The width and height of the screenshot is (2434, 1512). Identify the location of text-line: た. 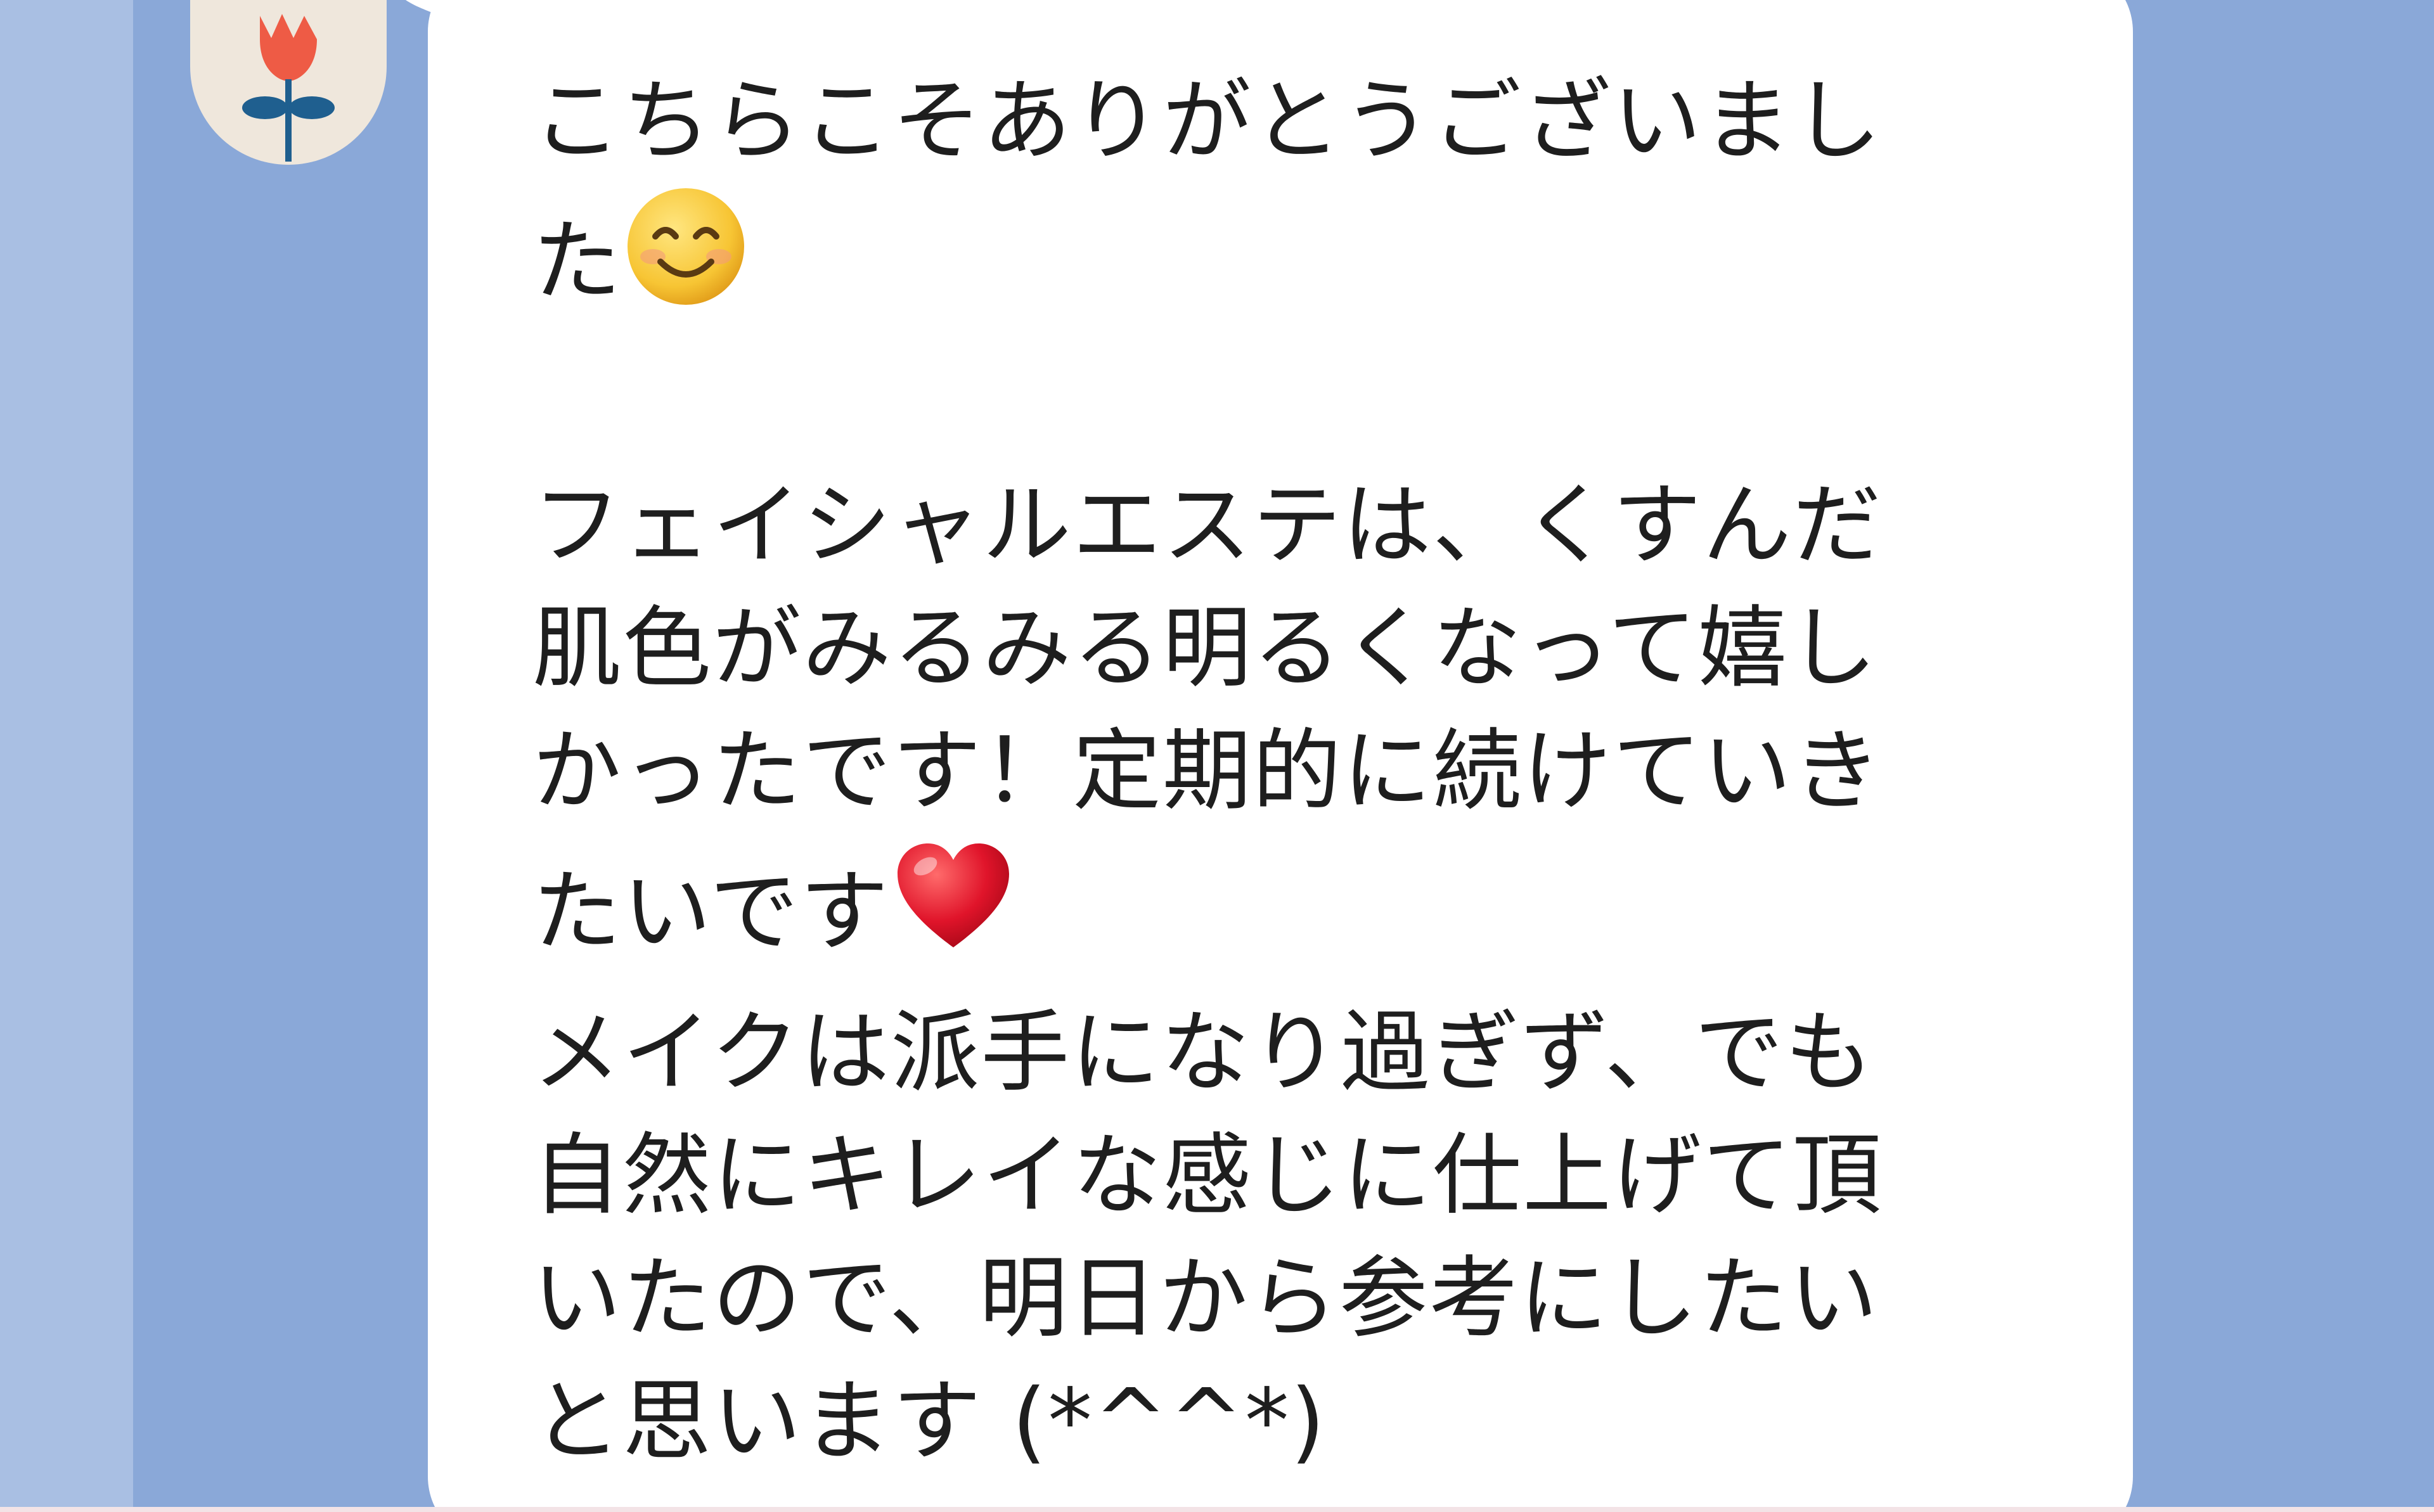
(577, 262).